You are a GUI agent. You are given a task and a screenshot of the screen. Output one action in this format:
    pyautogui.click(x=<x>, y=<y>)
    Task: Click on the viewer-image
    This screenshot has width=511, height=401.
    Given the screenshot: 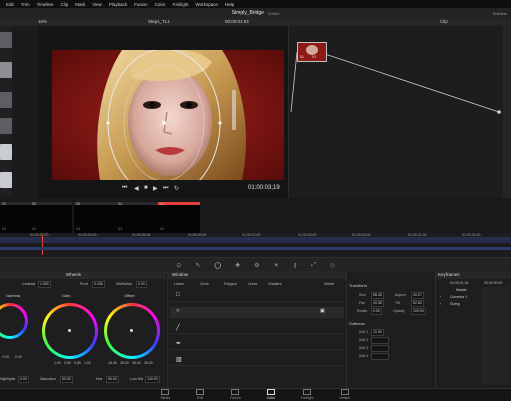 What is the action you would take?
    pyautogui.click(x=168, y=115)
    